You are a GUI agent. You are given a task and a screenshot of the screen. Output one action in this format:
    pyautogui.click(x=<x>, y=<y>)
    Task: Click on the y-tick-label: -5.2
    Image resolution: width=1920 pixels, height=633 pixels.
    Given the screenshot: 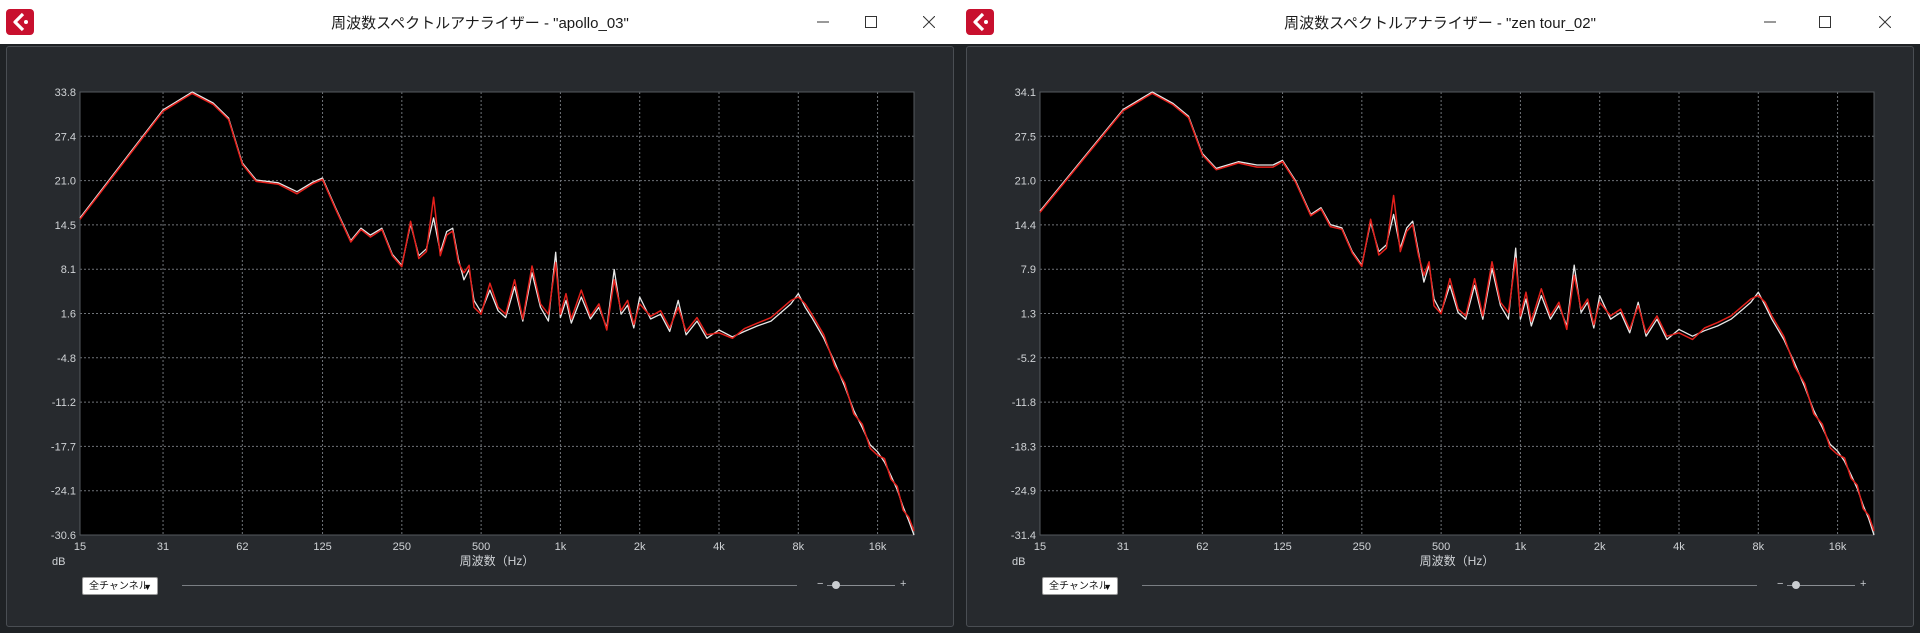 What is the action you would take?
    pyautogui.click(x=1026, y=359)
    